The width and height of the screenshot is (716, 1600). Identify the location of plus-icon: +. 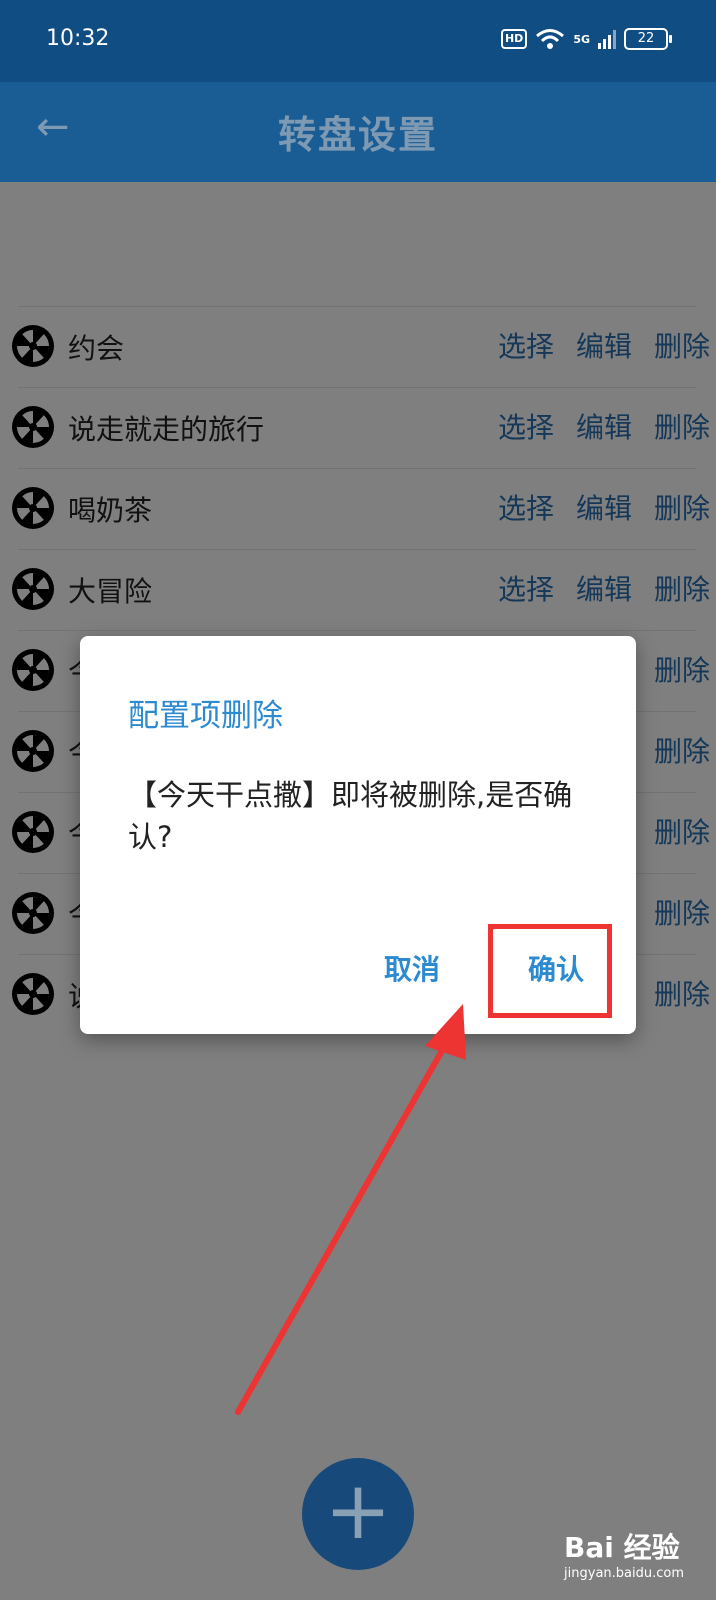
(358, 1510).